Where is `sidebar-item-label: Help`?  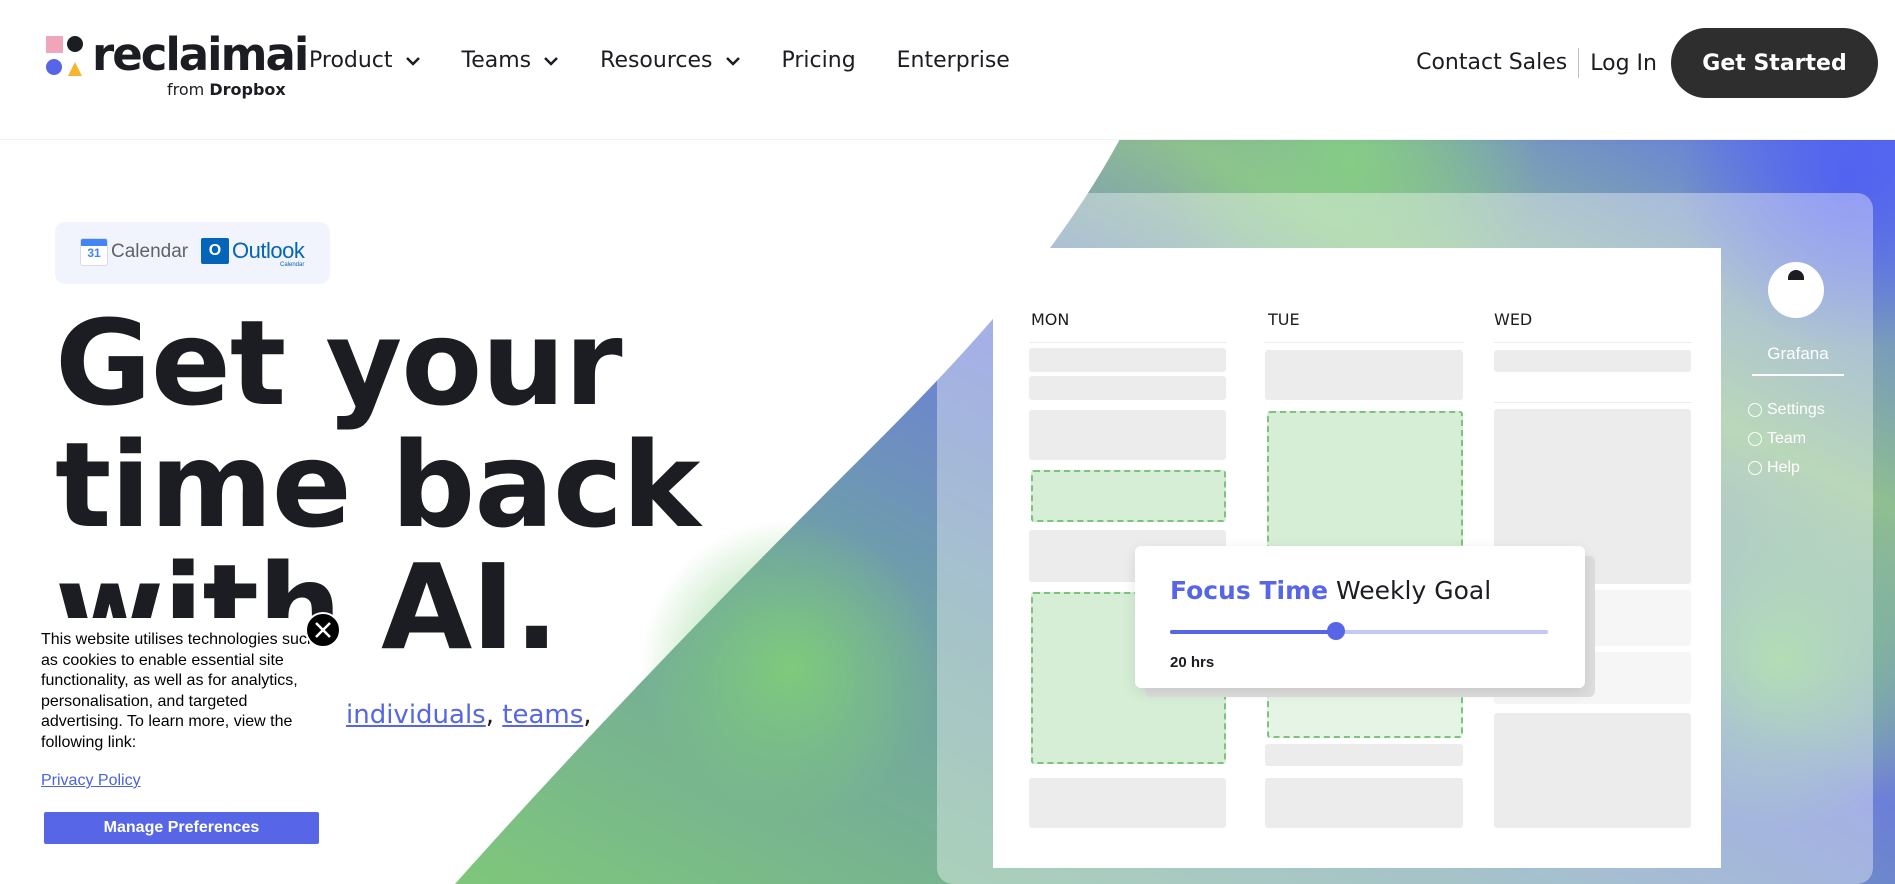
sidebar-item-label: Help is located at coordinates (1783, 467).